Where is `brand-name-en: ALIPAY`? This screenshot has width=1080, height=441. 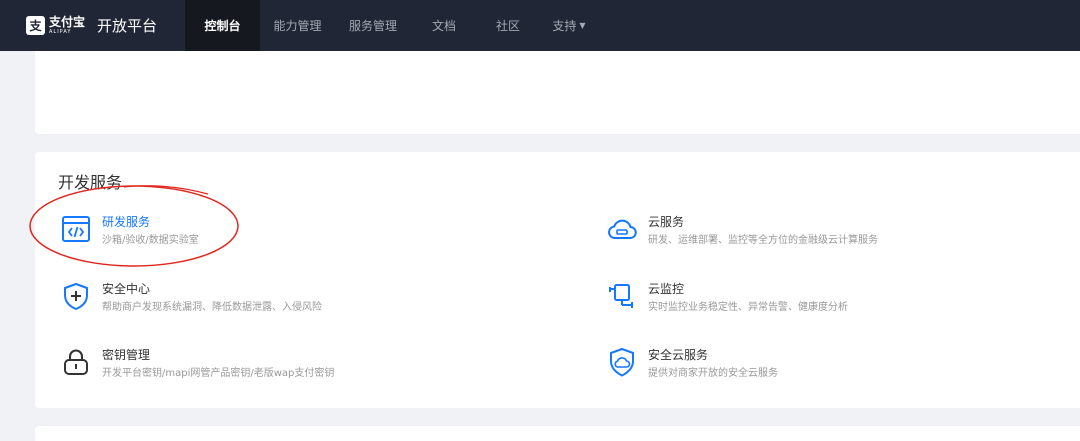 brand-name-en: ALIPAY is located at coordinates (60, 32).